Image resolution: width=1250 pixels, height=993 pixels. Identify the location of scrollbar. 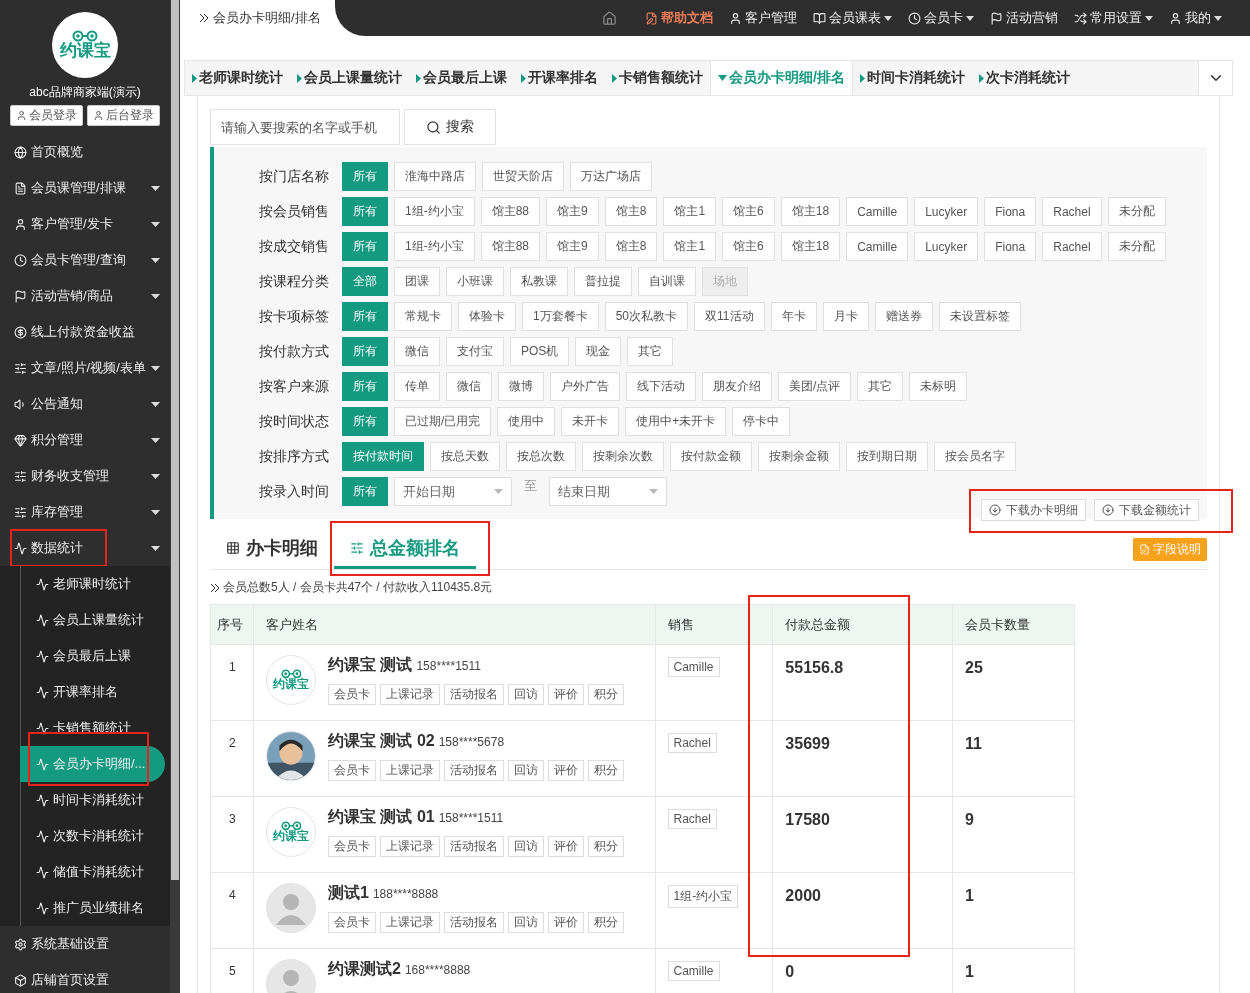
(175, 440).